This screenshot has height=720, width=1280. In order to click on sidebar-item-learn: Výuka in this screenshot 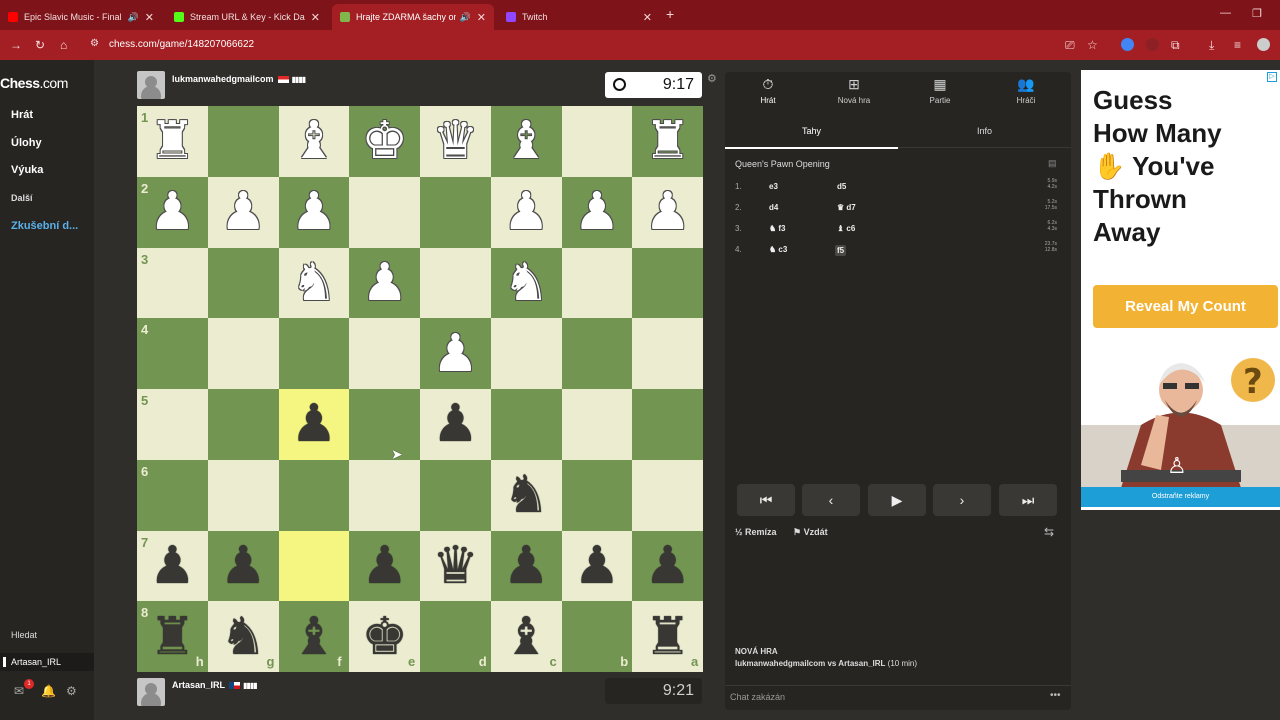, I will do `click(27, 170)`.